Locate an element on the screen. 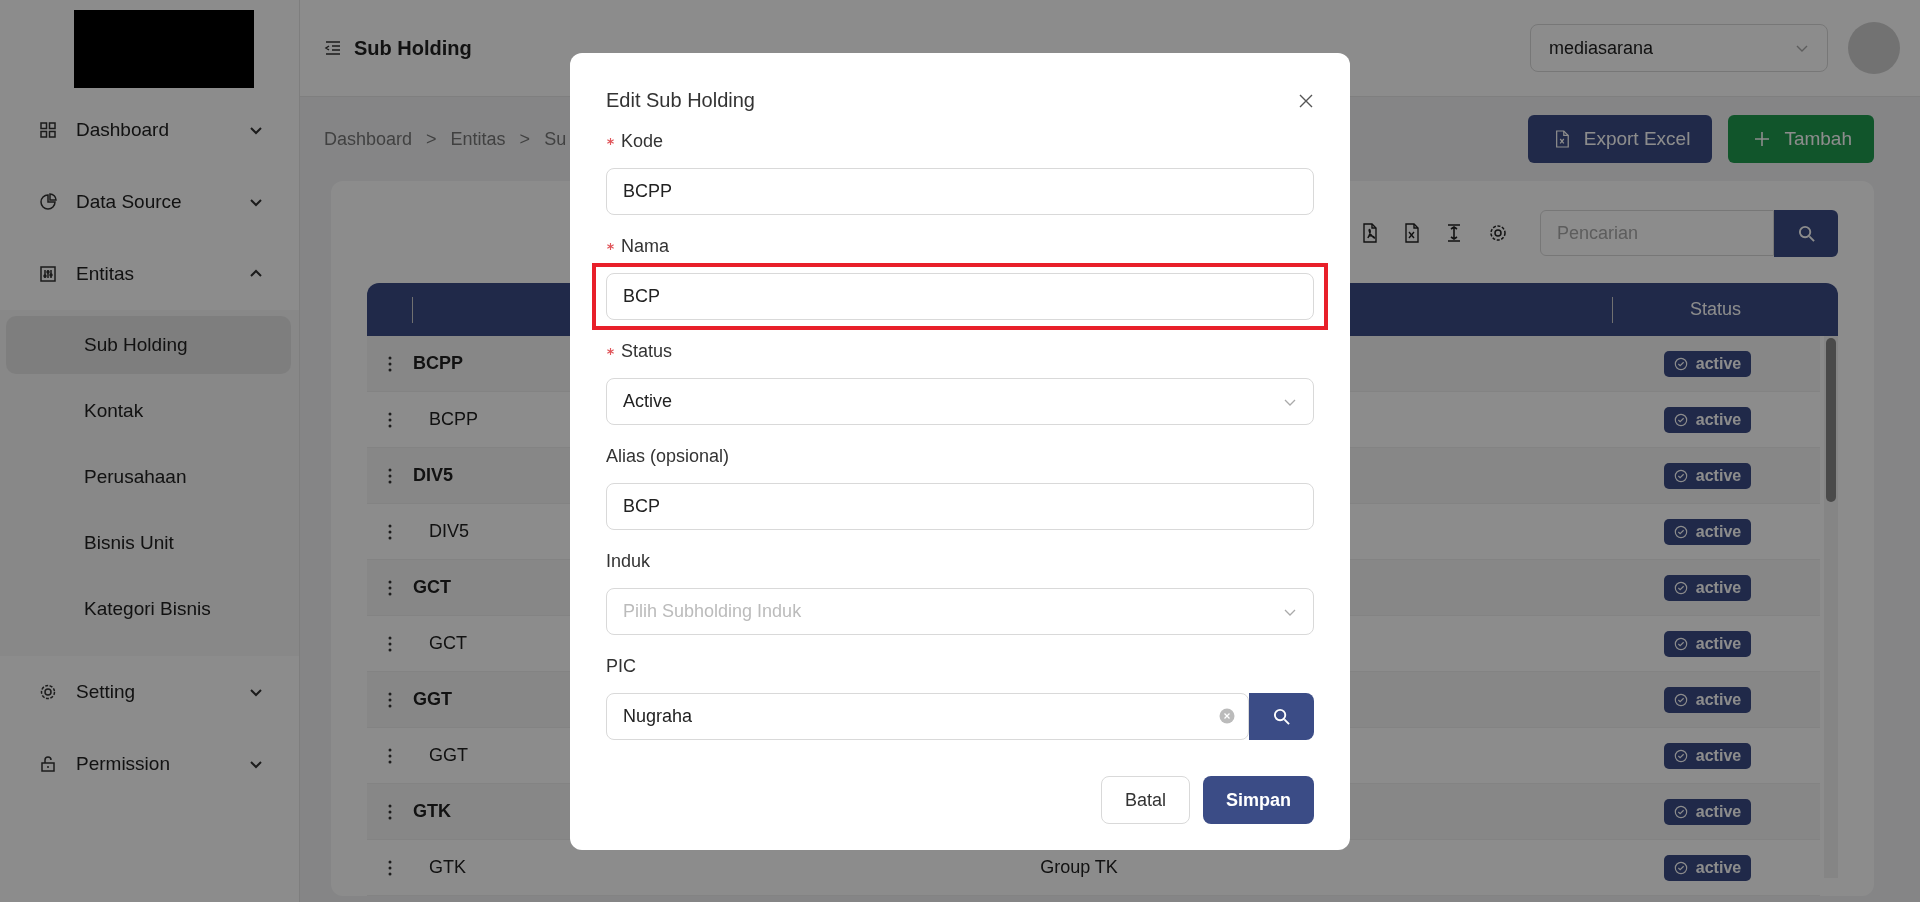  submenu-item: Bisnis Unit is located at coordinates (148, 543).